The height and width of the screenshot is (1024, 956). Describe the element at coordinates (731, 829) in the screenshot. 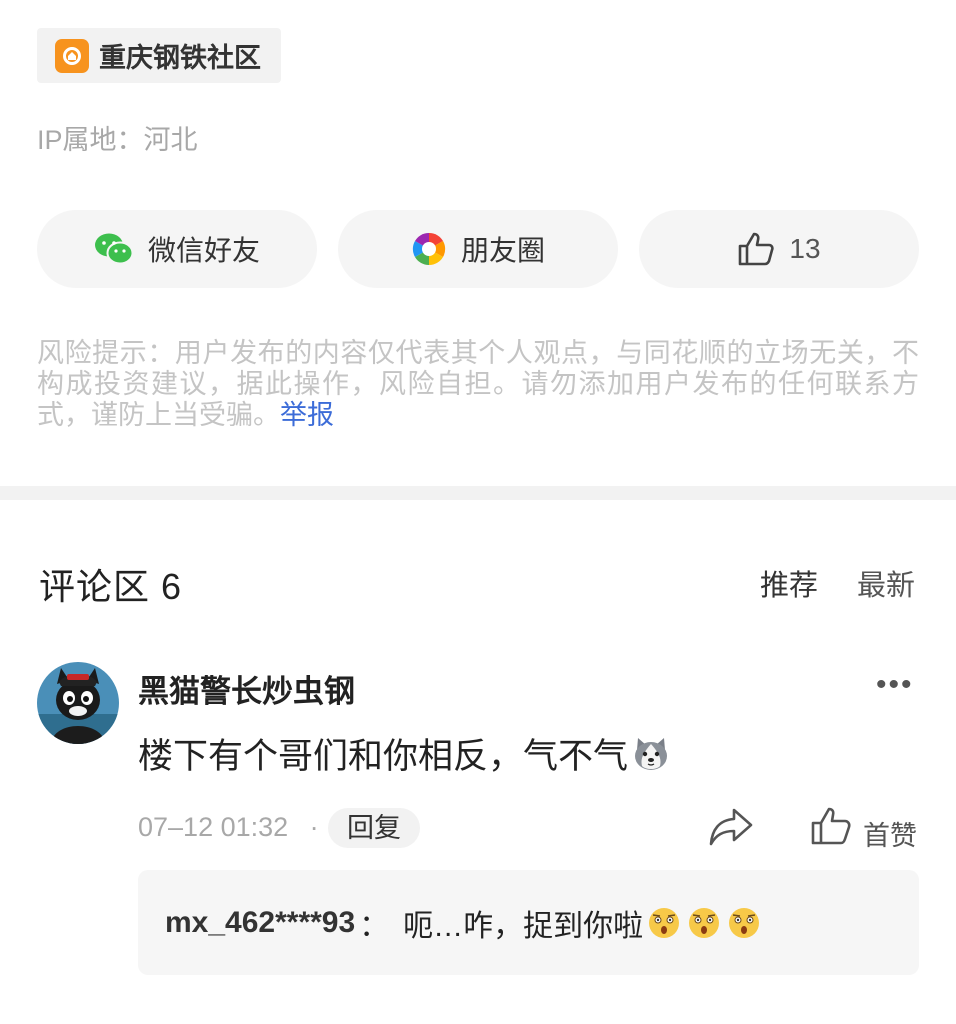

I see `forward-icon` at that location.